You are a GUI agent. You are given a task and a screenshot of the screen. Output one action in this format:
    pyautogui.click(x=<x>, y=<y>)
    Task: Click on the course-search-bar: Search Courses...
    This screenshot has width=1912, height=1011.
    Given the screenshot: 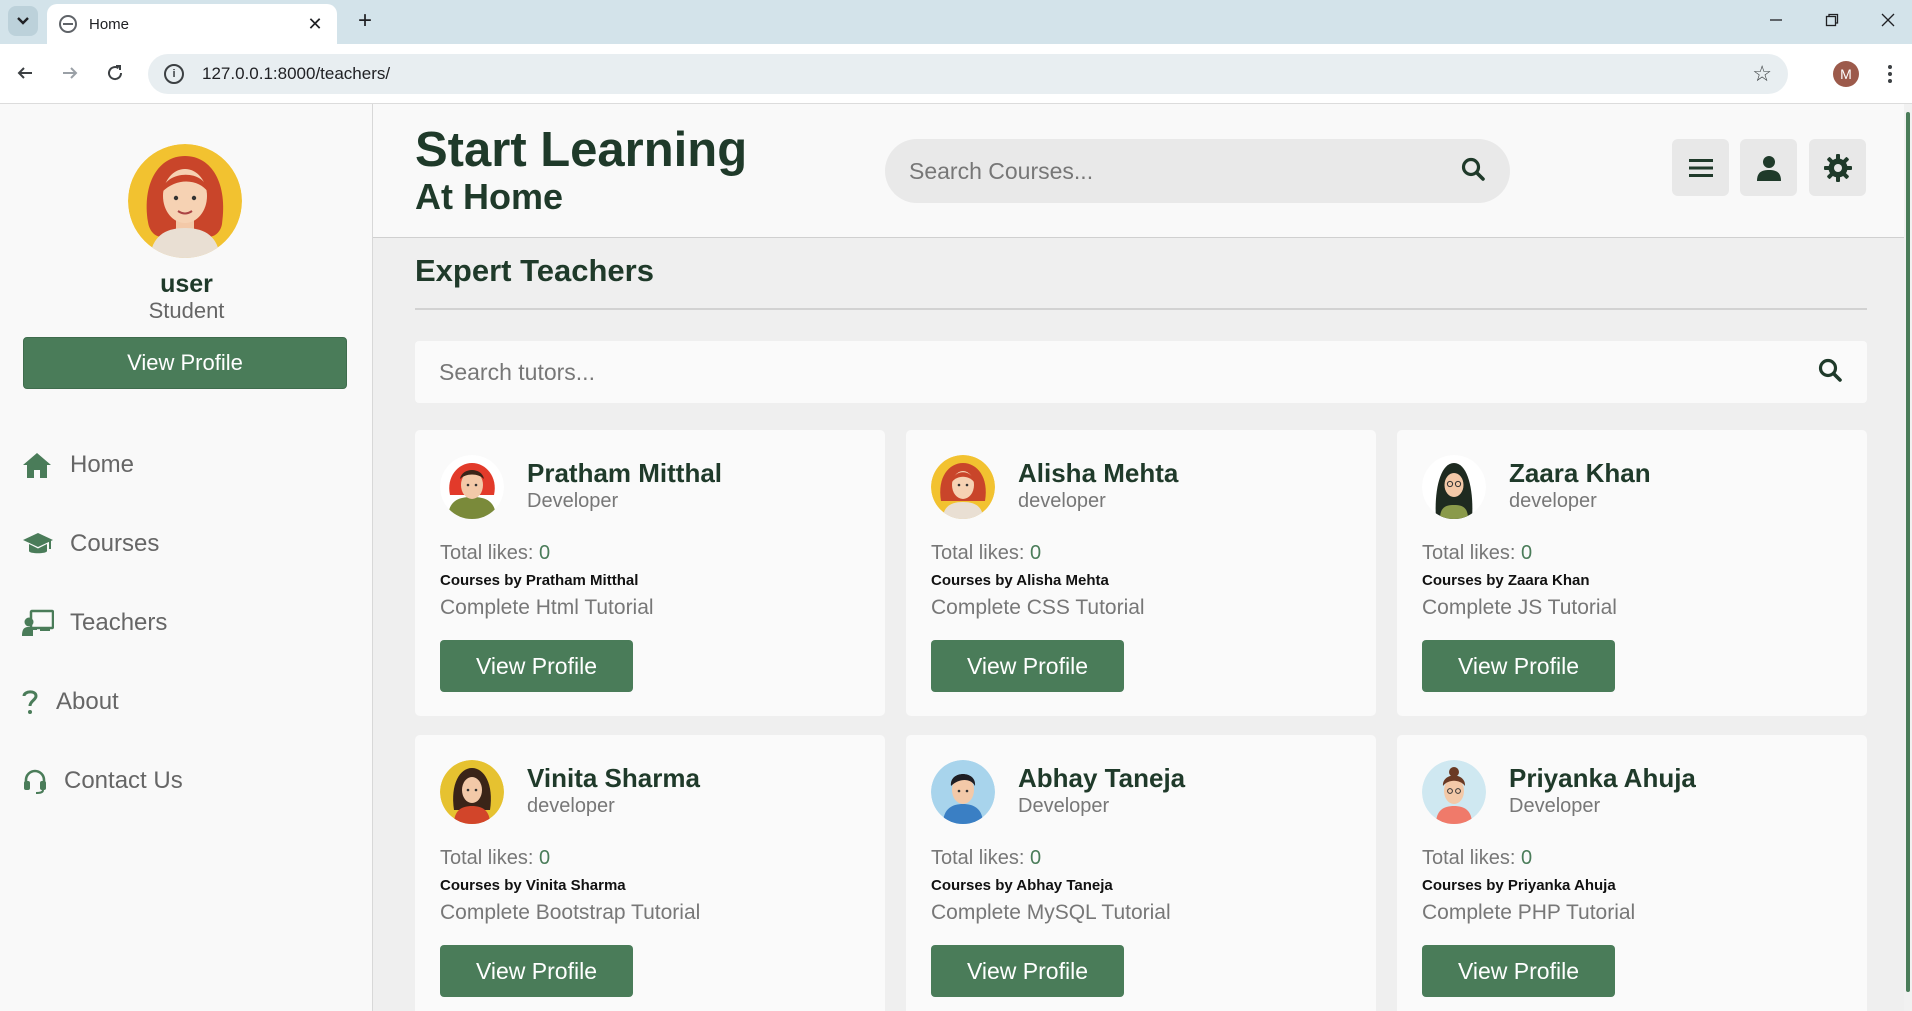 What is the action you would take?
    pyautogui.click(x=1197, y=171)
    